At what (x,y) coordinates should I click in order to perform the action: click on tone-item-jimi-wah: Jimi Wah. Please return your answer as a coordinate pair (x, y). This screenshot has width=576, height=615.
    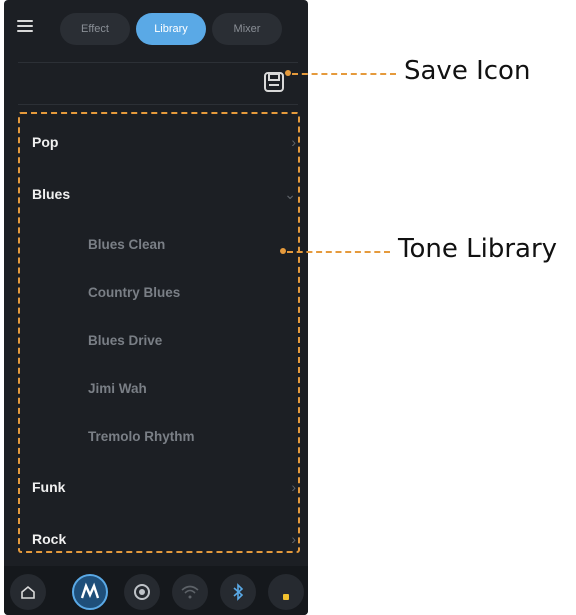
    Looking at the image, I should click on (188, 388).